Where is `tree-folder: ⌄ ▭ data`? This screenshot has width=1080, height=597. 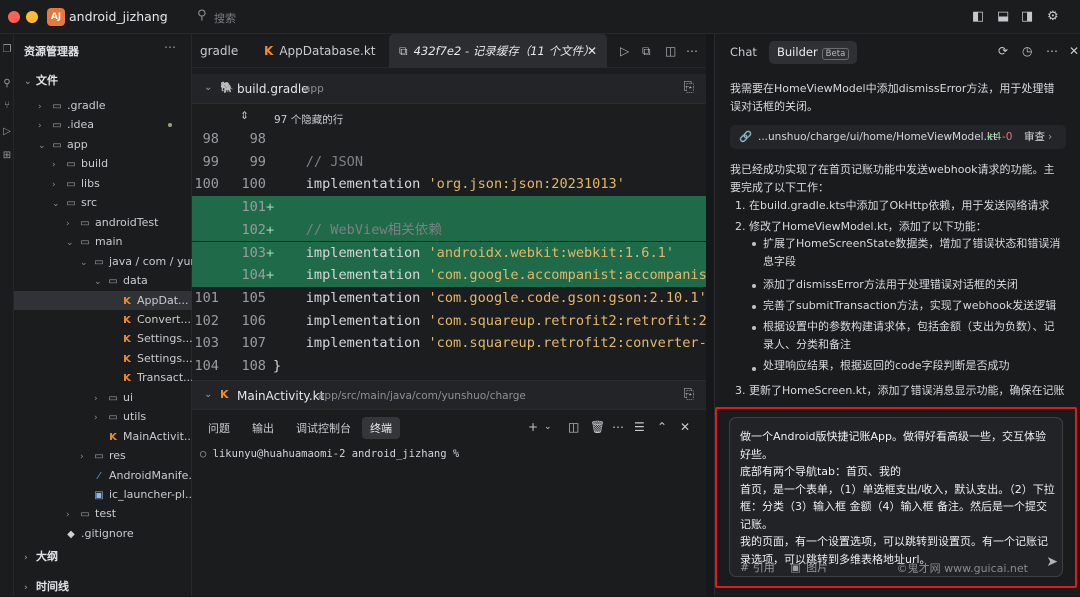 tree-folder: ⌄ ▭ data is located at coordinates (103, 281).